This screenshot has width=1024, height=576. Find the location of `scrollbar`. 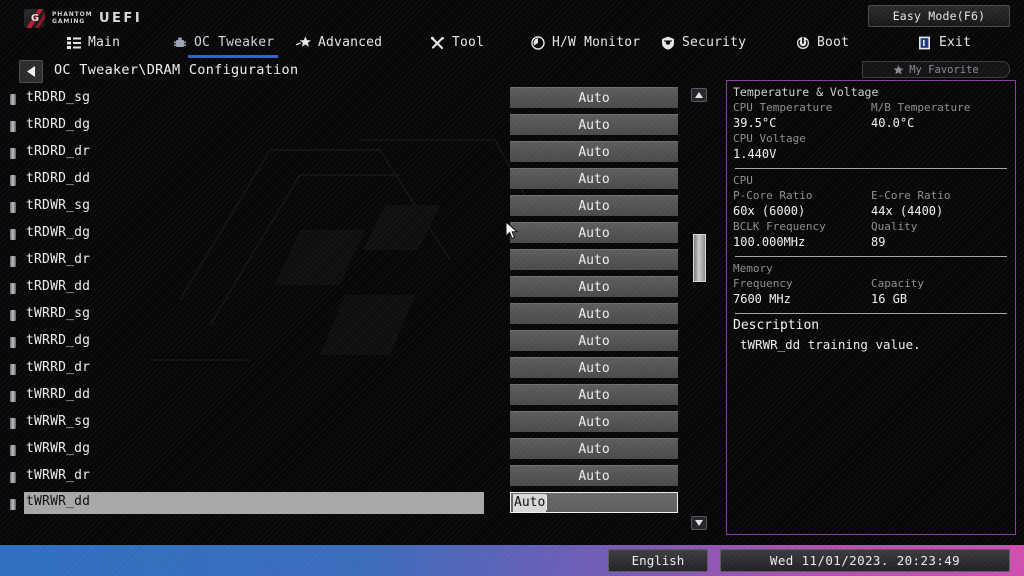

scrollbar is located at coordinates (699, 309).